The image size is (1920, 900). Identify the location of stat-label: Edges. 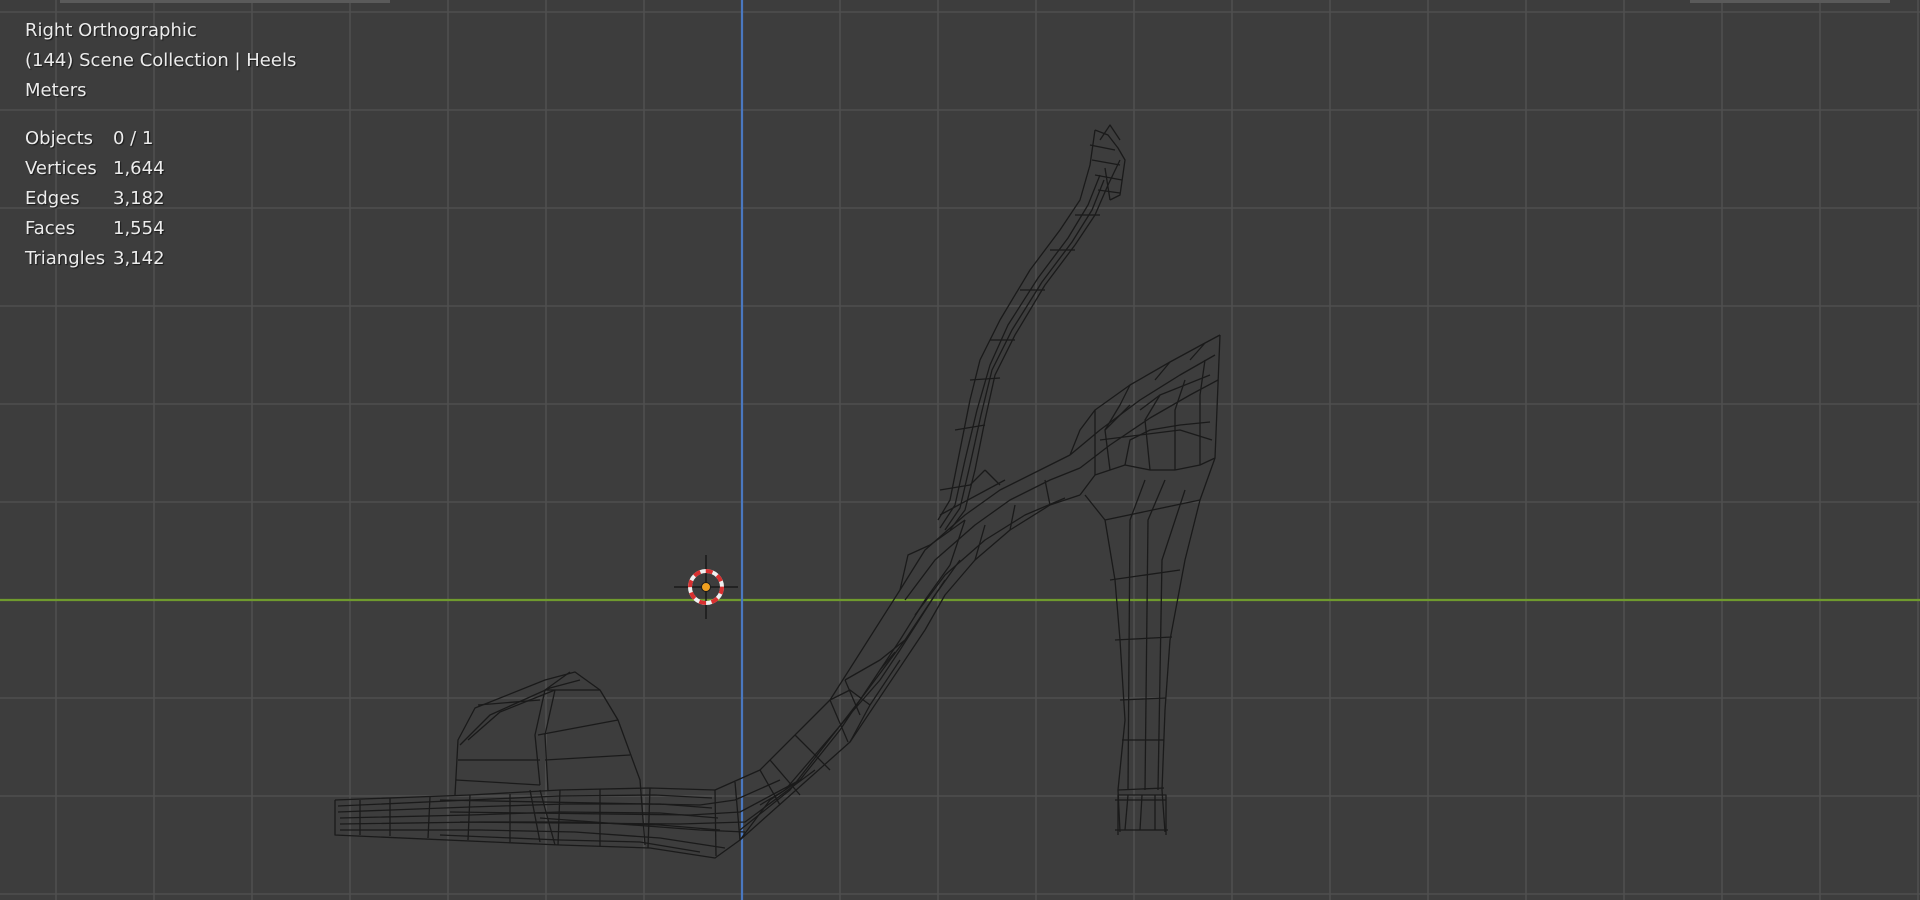
(52, 198).